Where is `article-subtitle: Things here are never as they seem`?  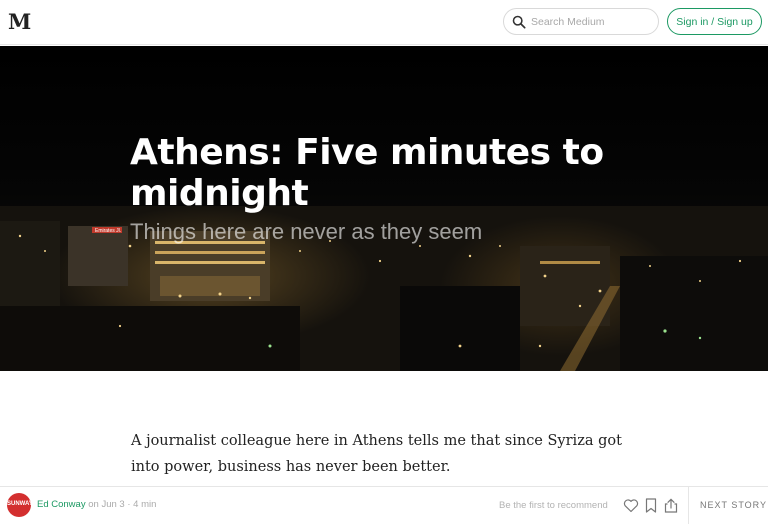
article-subtitle: Things here are never as they seem is located at coordinates (306, 231).